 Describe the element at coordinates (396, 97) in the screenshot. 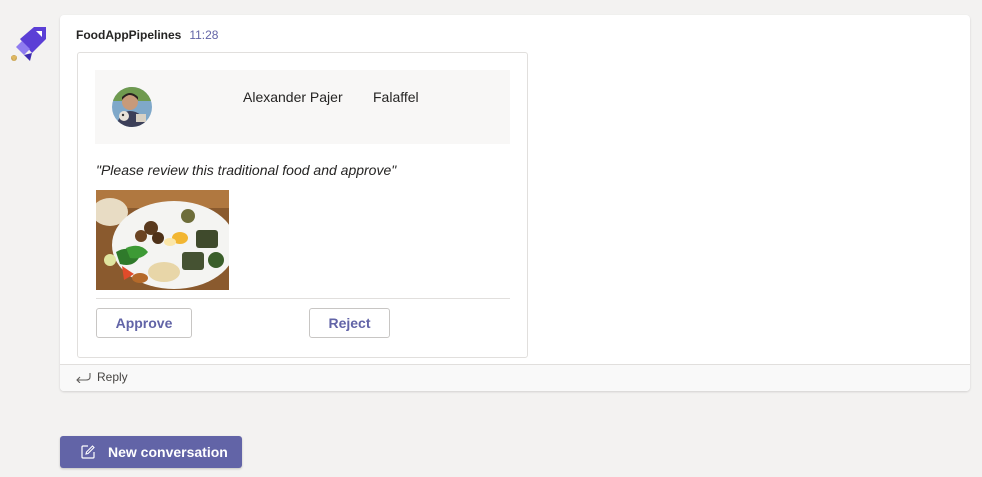

I see `food-name: Falaffel` at that location.